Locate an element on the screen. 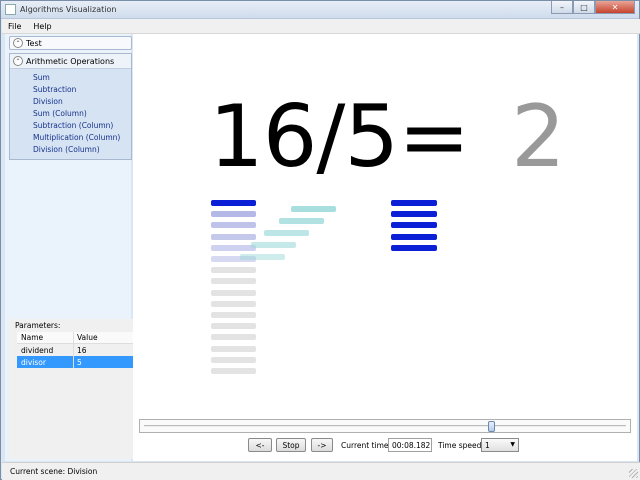  tree-group-label: Arithmetic Operations is located at coordinates (70, 61).